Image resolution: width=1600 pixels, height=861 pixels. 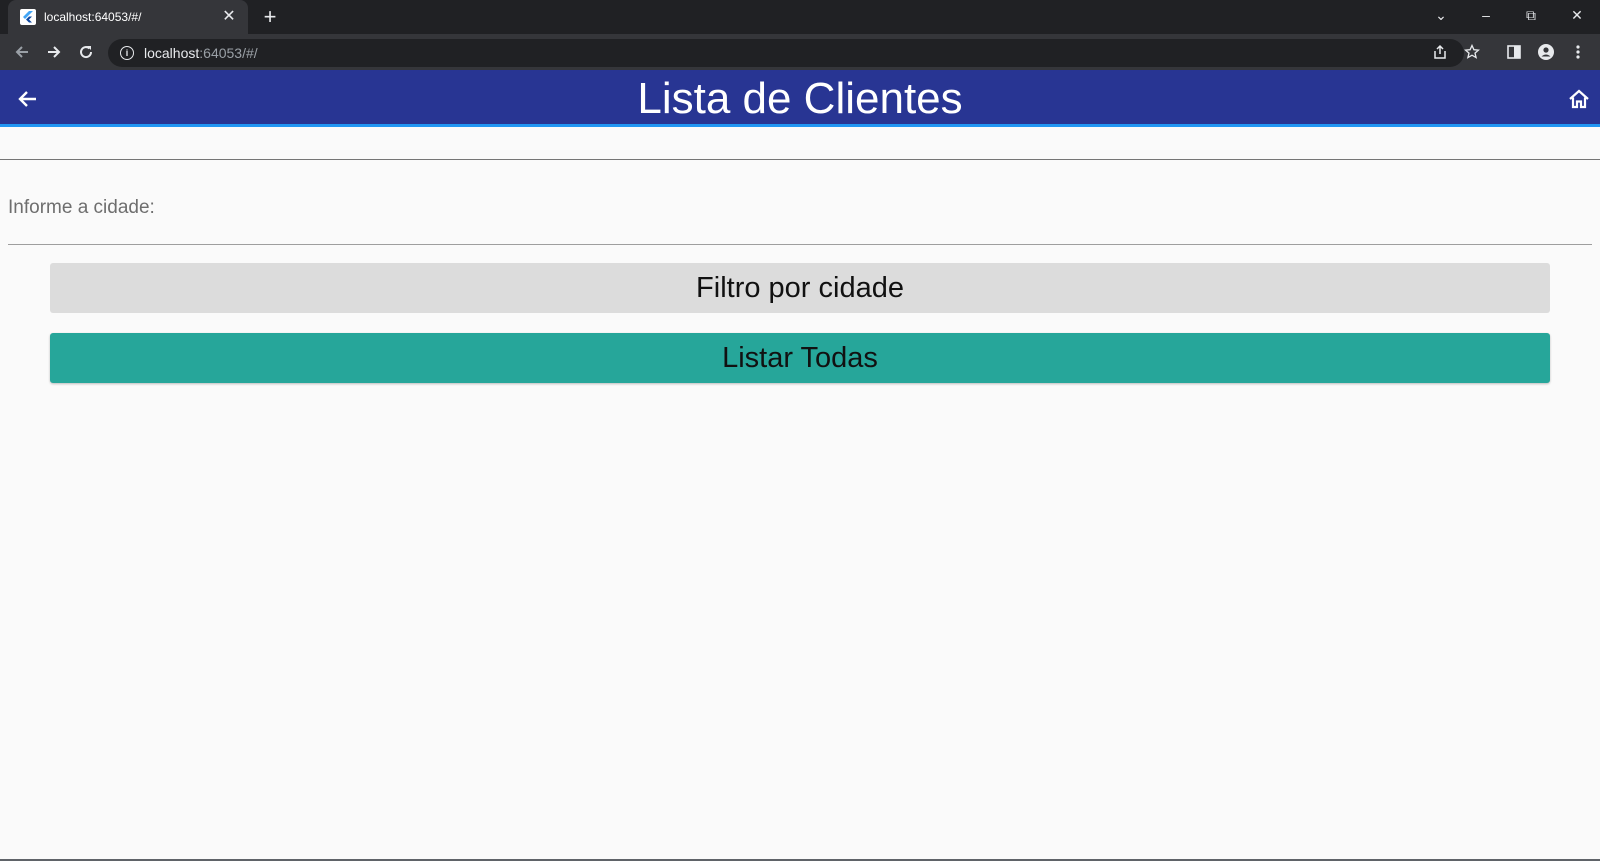 I want to click on browser-toolbar: i localhost :64053/#/, so click(x=800, y=52).